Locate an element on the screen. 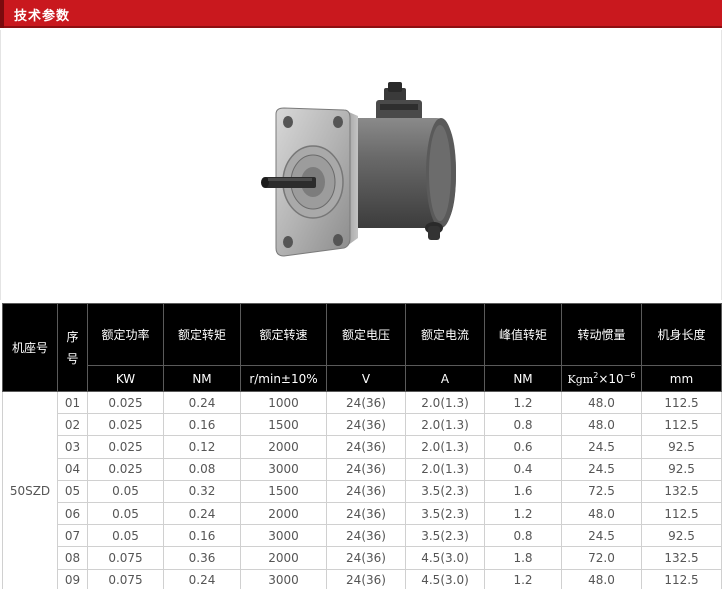 The height and width of the screenshot is (589, 722). col-header-index-label: 序号 is located at coordinates (72, 347).